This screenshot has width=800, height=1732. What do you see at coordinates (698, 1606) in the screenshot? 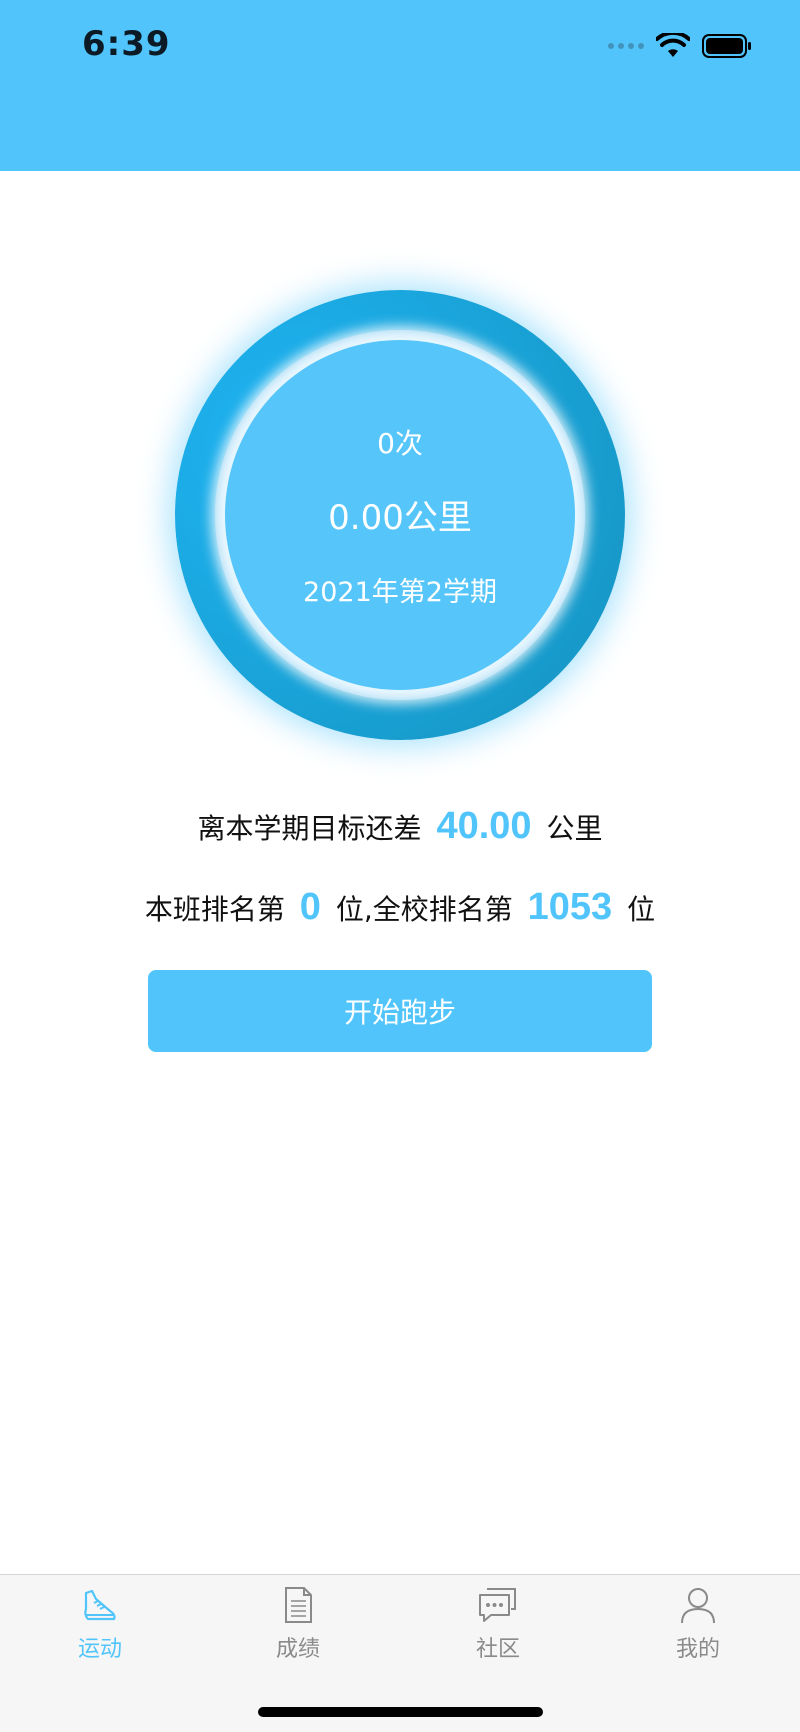
I see `person-icon` at bounding box center [698, 1606].